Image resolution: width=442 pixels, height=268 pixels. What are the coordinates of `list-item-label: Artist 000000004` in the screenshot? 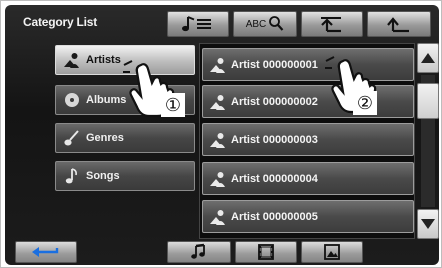 It's located at (274, 178).